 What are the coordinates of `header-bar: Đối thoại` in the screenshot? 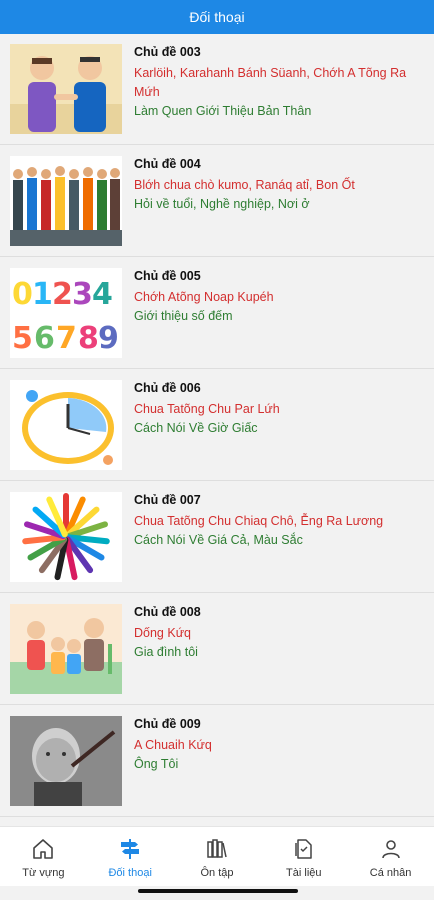 It's located at (217, 21).